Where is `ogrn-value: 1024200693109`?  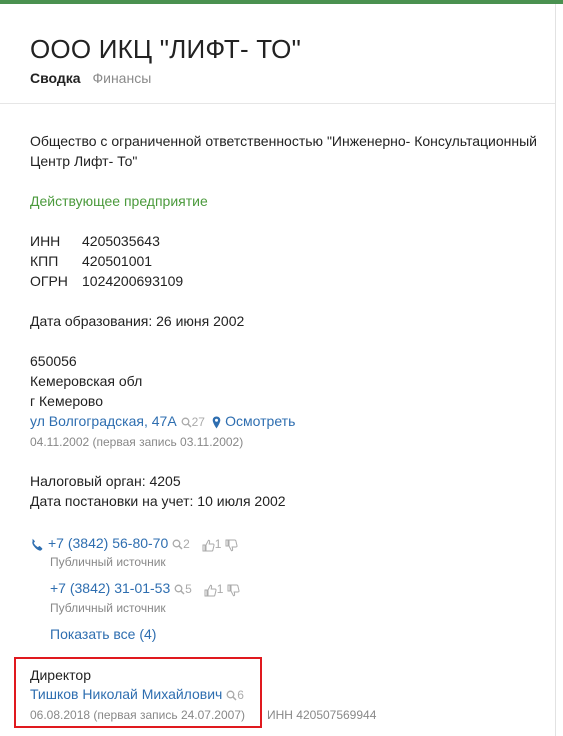 ogrn-value: 1024200693109 is located at coordinates (133, 281).